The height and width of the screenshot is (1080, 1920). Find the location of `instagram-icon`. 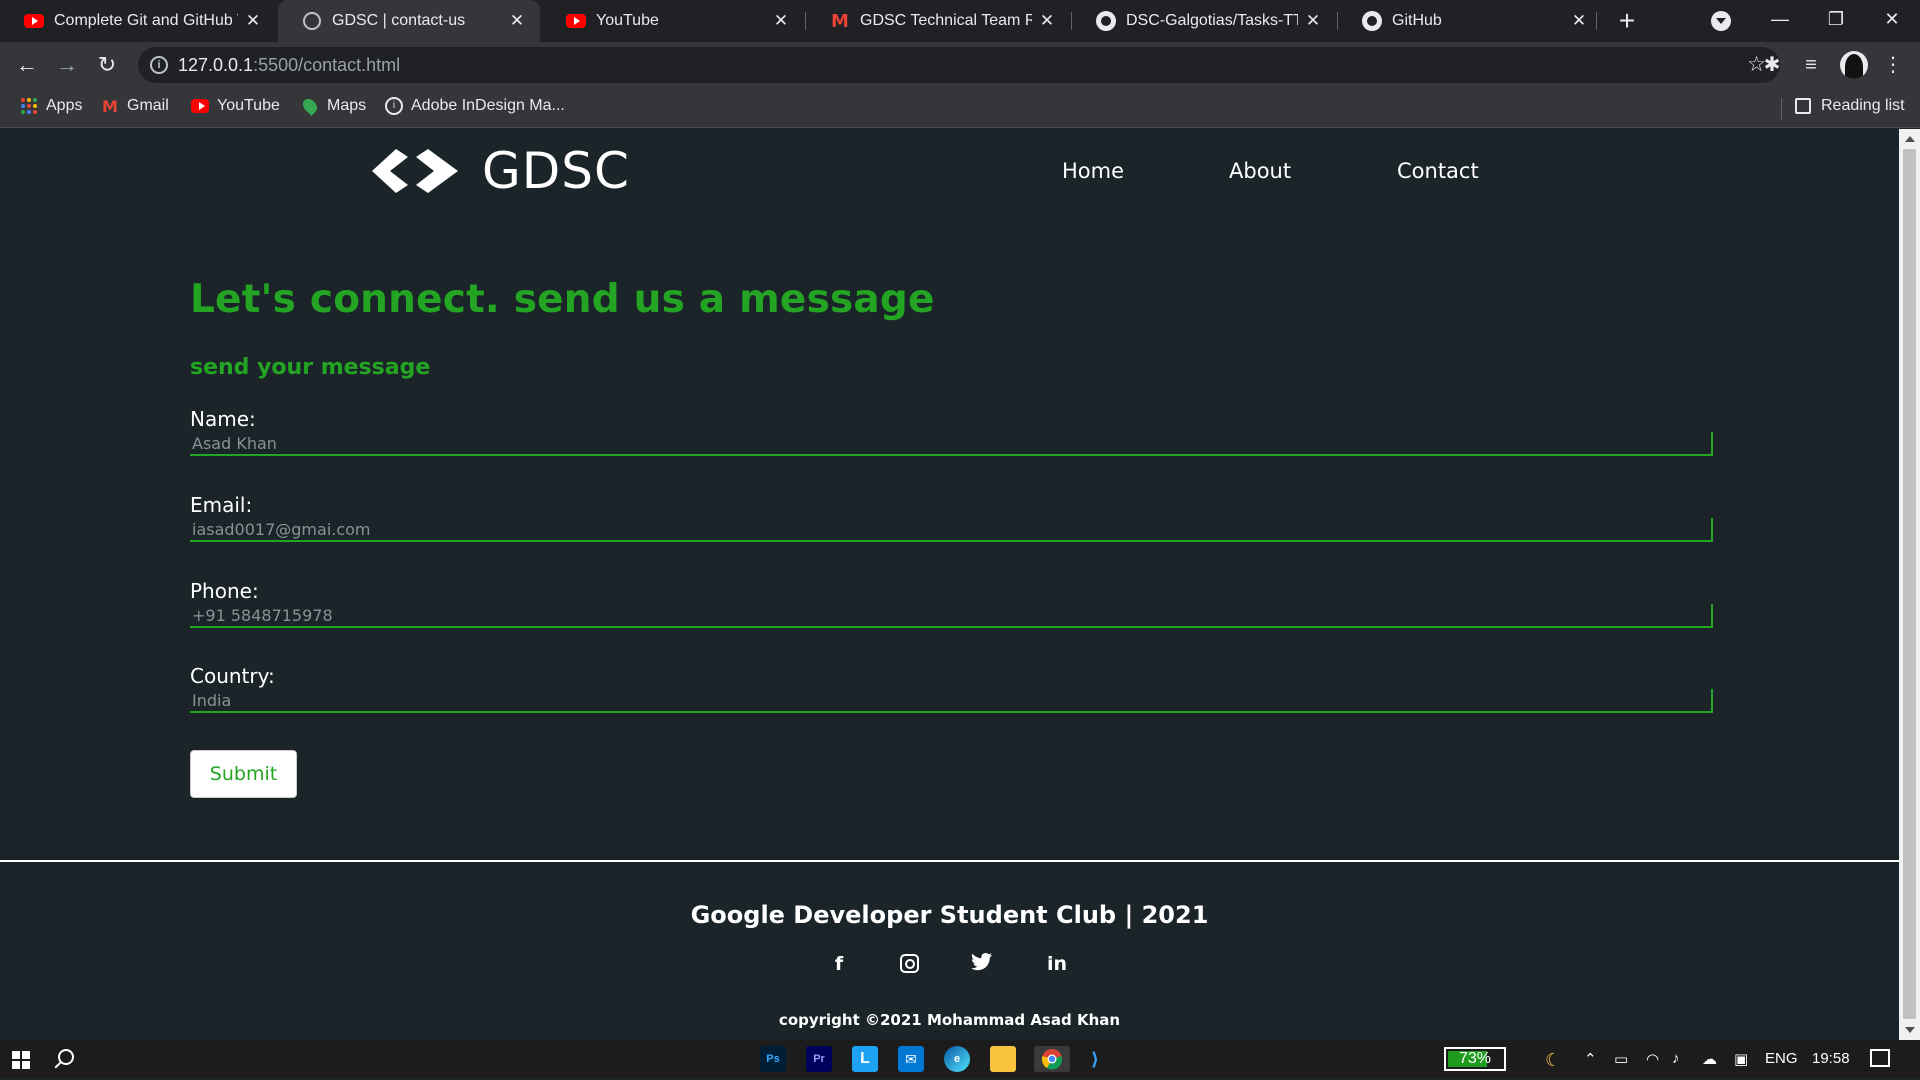

instagram-icon is located at coordinates (909, 964).